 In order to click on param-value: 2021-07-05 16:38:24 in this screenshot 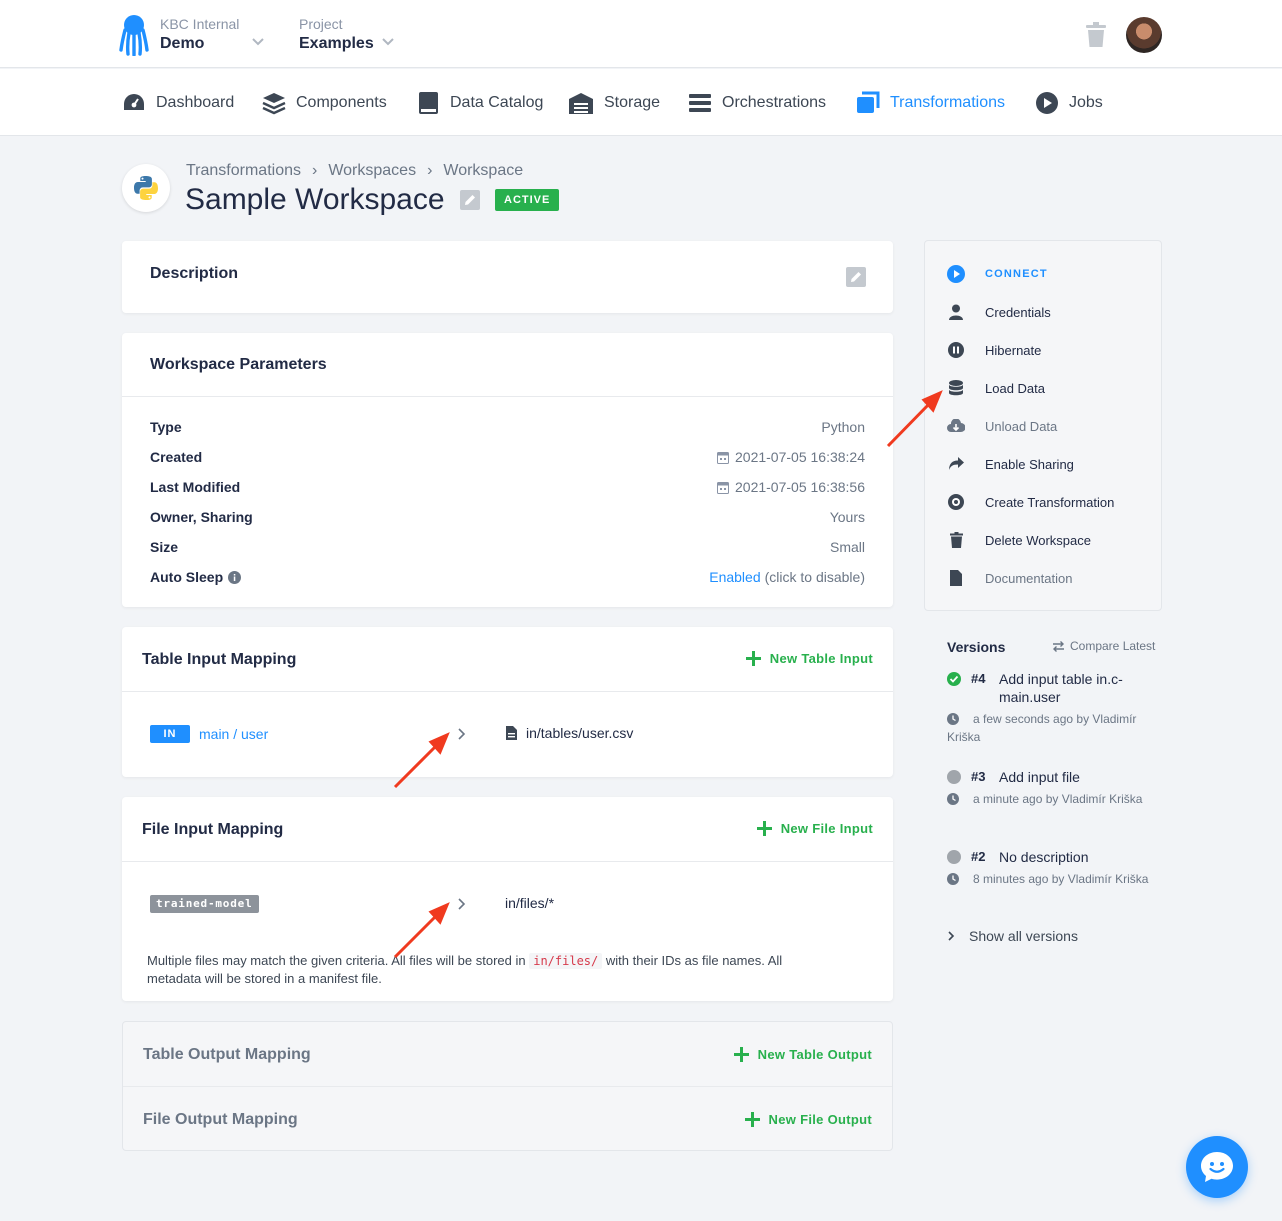, I will do `click(800, 457)`.